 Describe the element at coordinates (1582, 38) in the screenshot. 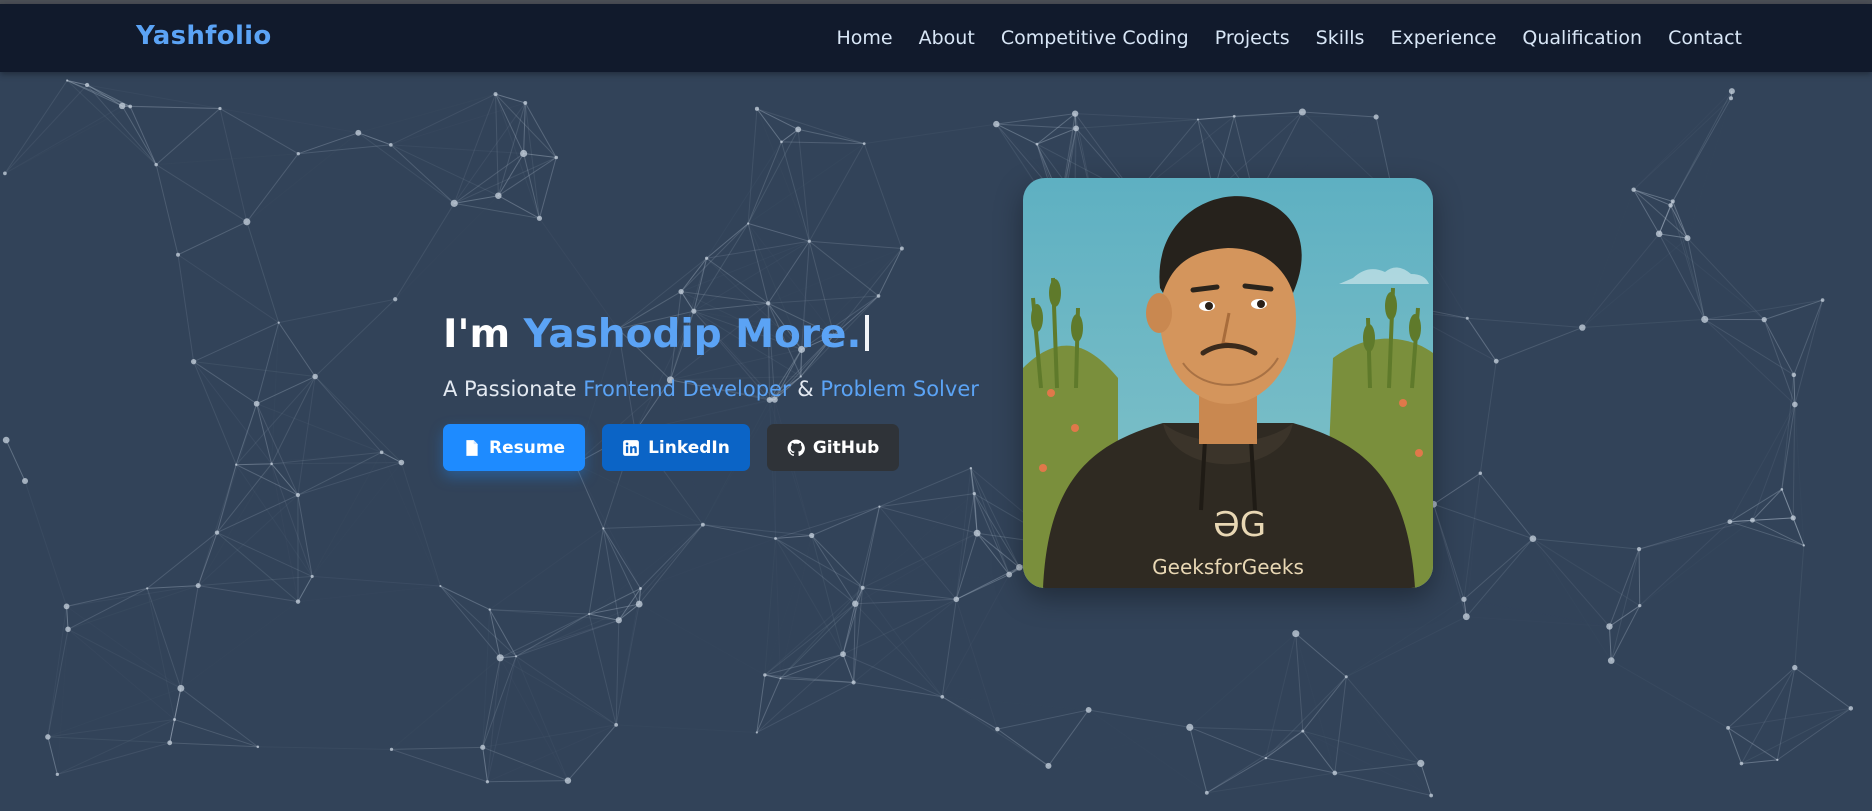

I see `nav-item-qualification: Qualification` at that location.